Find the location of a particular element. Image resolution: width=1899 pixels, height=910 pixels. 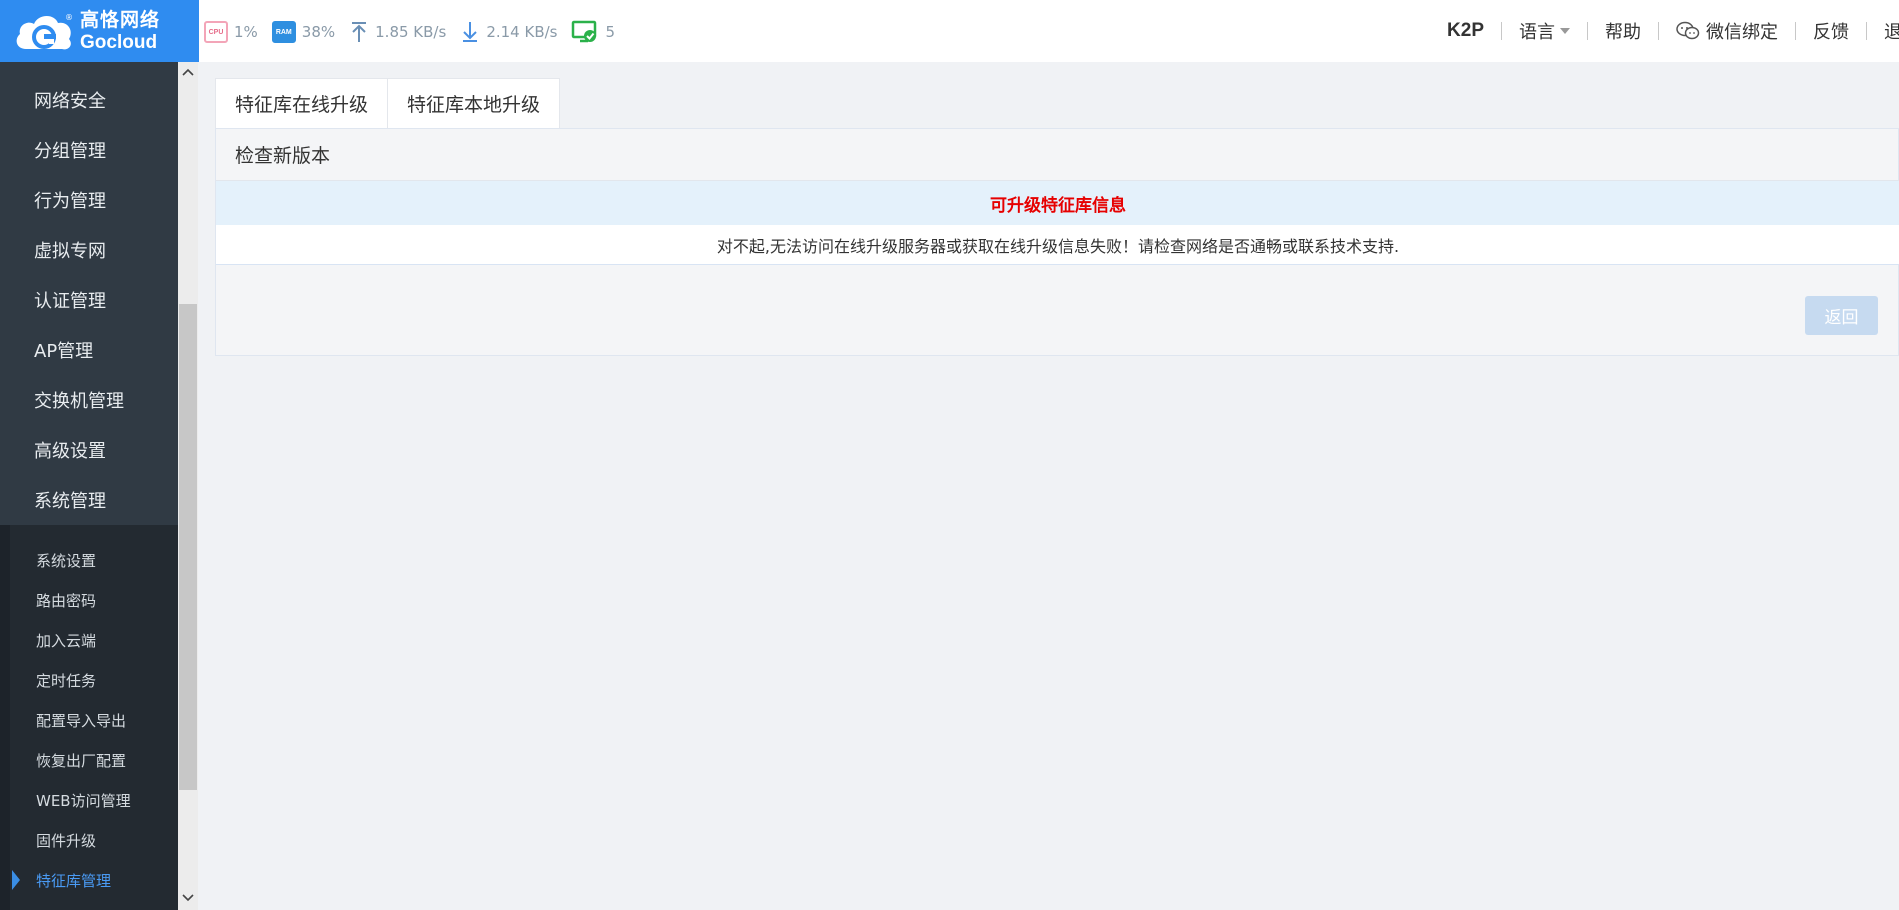

help-link: 帮助 is located at coordinates (1623, 31).